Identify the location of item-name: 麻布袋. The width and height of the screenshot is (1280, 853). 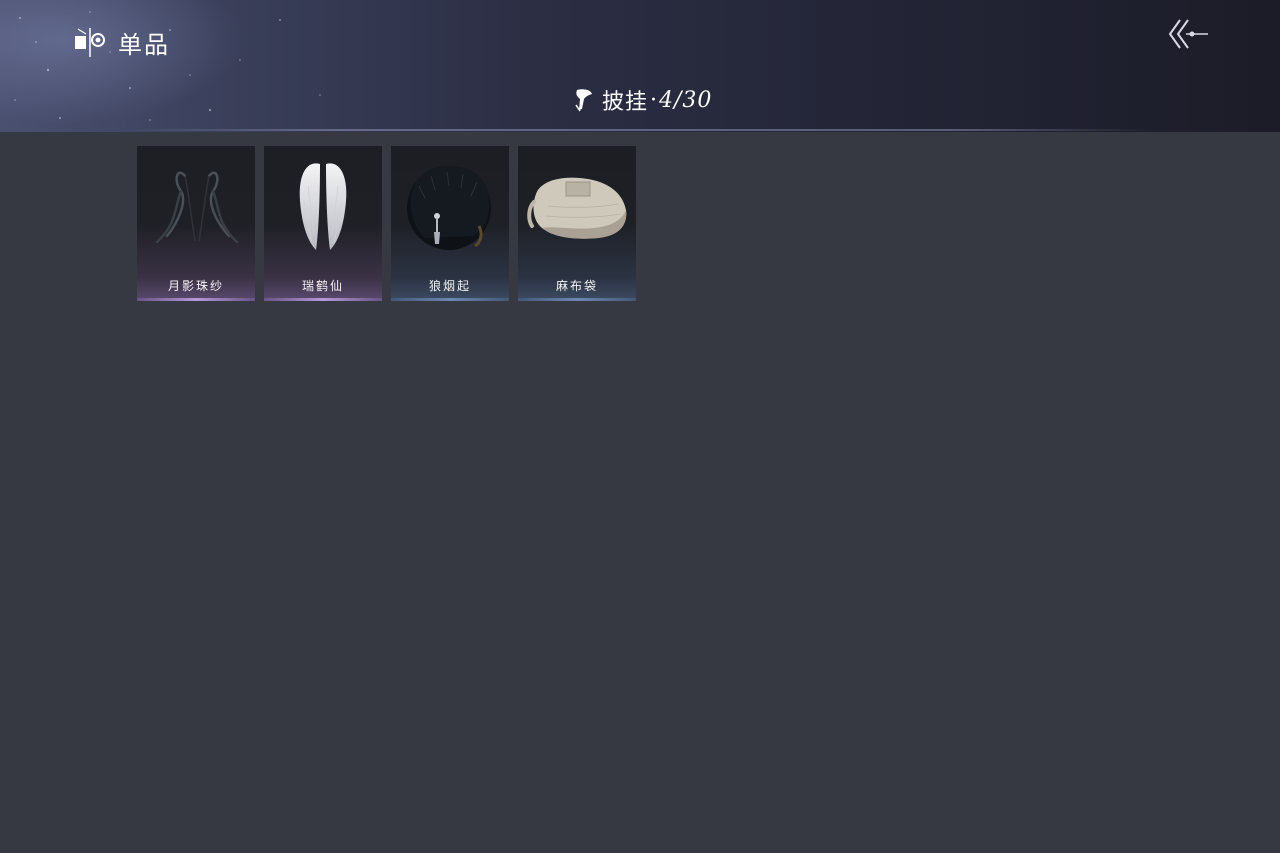
(576, 286).